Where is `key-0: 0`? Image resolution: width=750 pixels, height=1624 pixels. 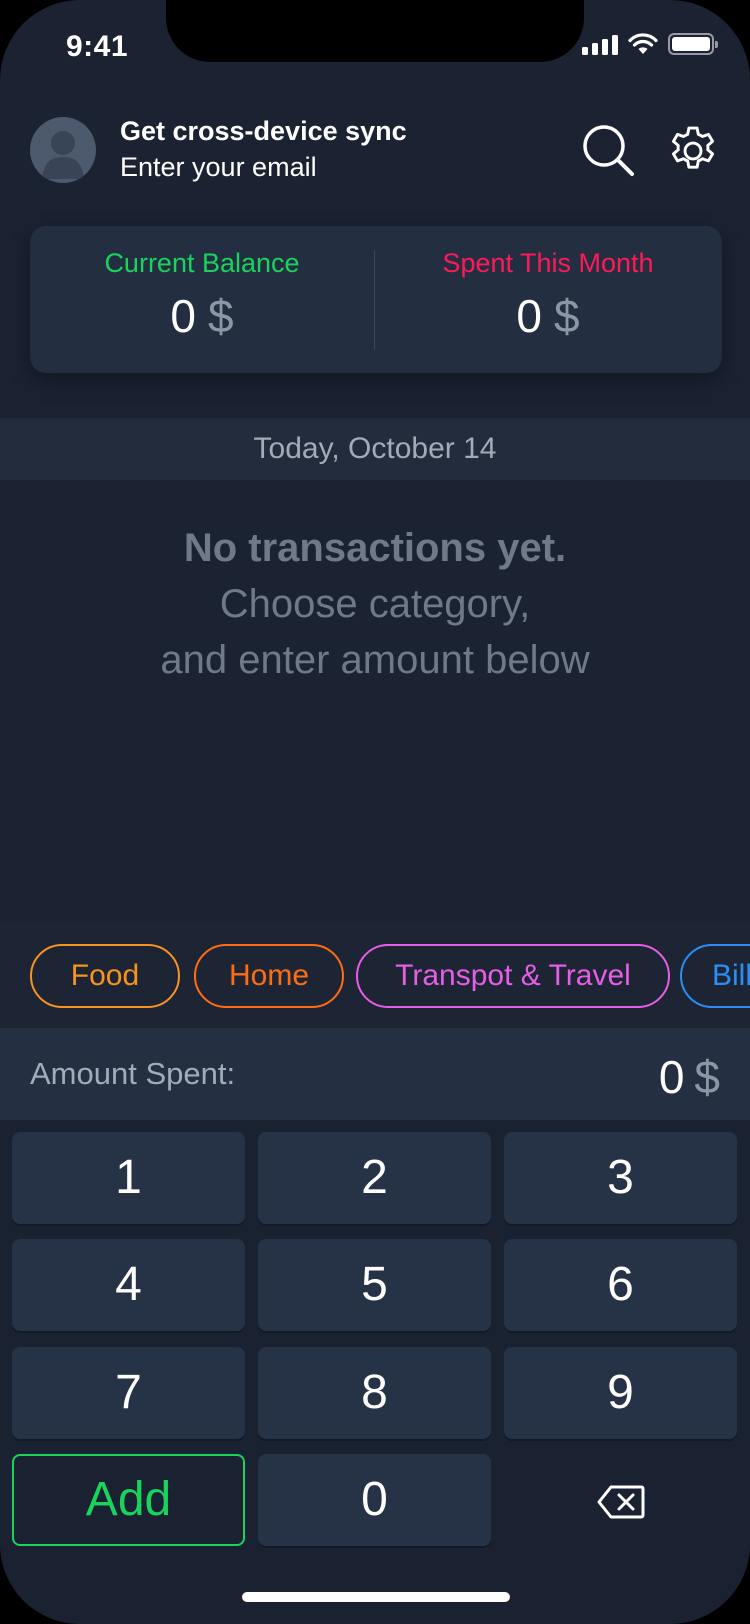
key-0: 0 is located at coordinates (374, 1500).